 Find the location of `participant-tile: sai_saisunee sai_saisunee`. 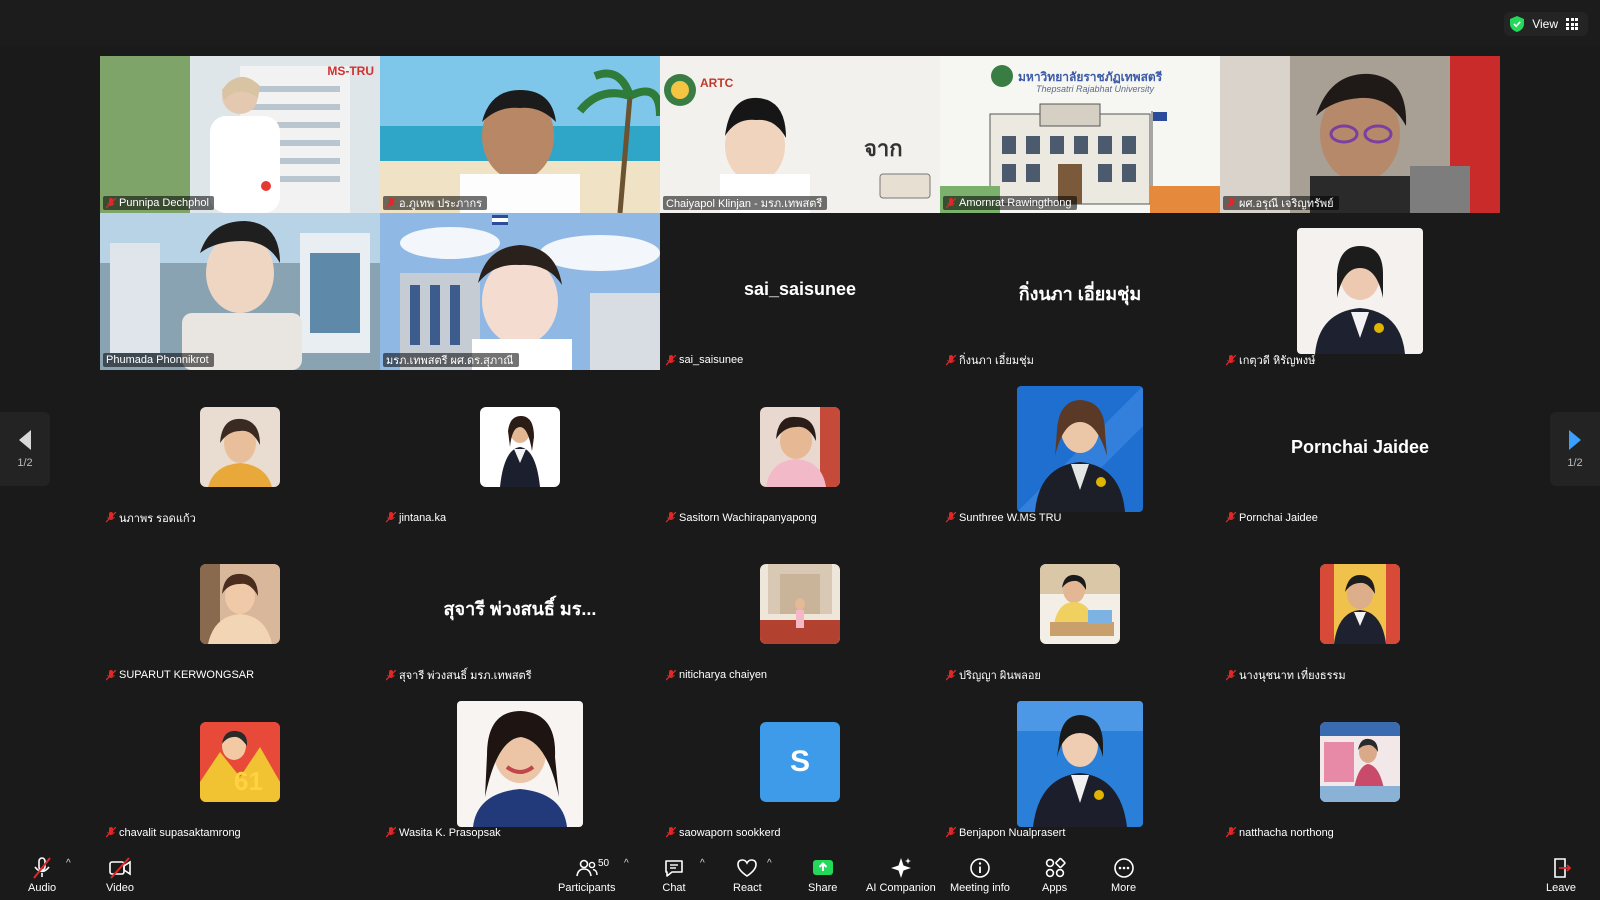

participant-tile: sai_saisunee sai_saisunee is located at coordinates (800, 292).